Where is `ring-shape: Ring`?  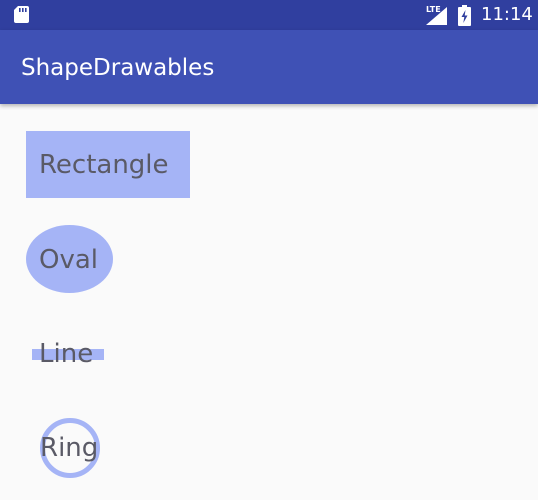 ring-shape: Ring is located at coordinates (70, 448).